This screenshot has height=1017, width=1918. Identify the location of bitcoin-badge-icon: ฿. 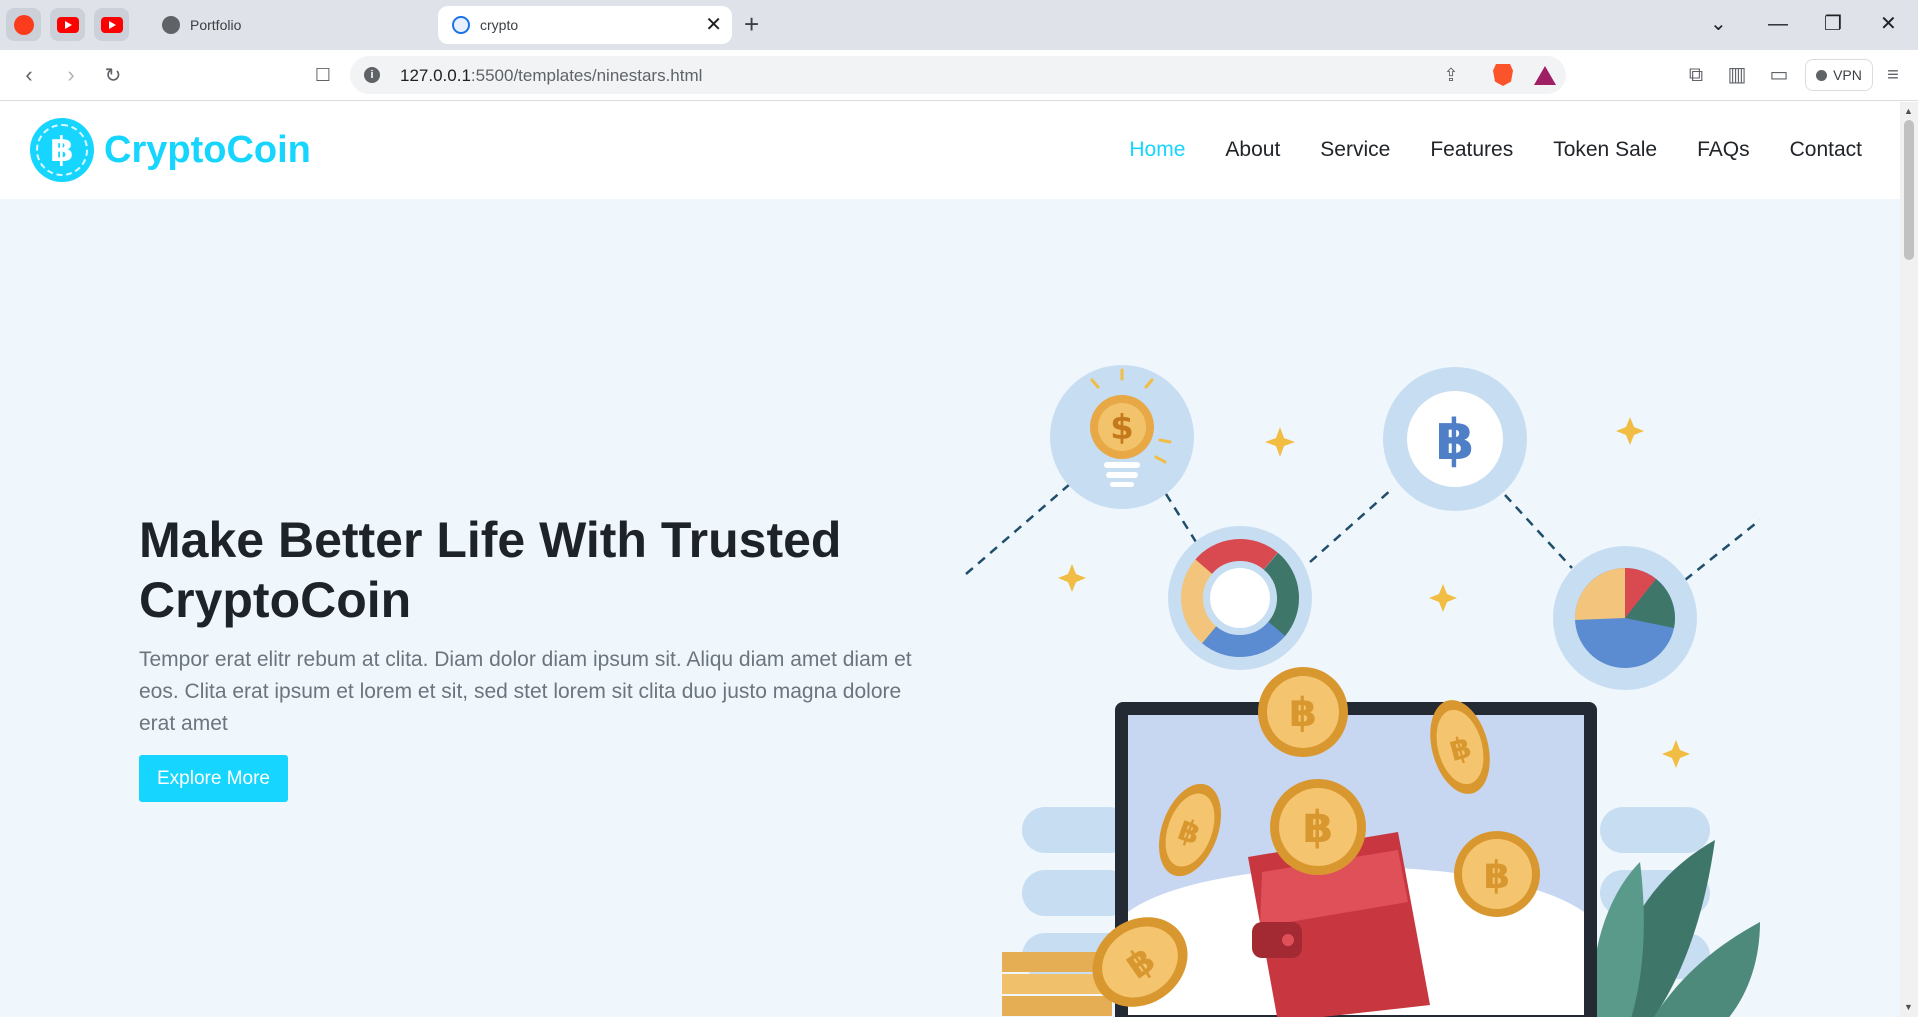
(1455, 439).